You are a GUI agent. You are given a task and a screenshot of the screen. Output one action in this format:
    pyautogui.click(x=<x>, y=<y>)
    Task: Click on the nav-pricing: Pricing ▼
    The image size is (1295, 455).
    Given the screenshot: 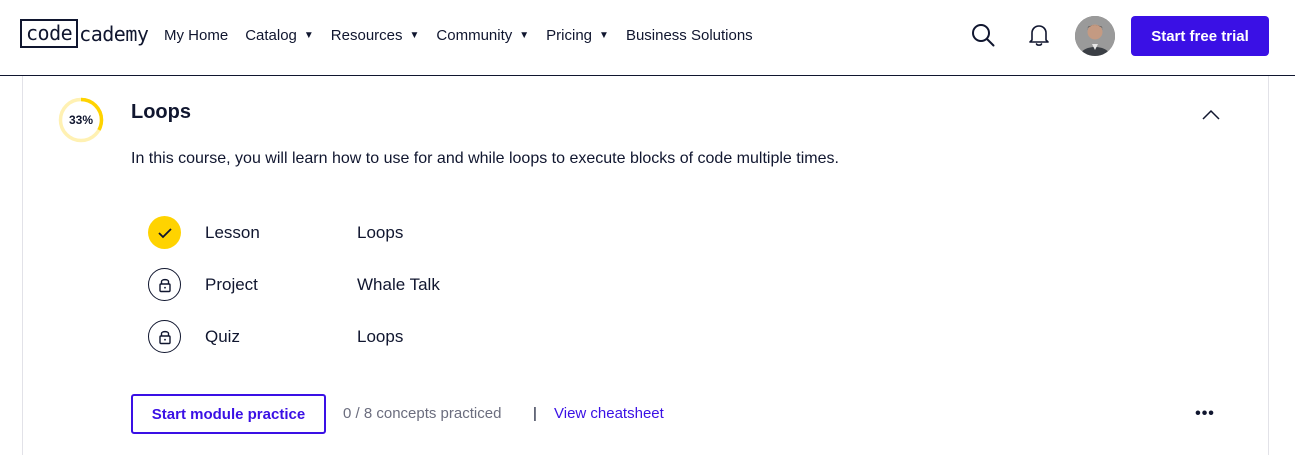 What is the action you would take?
    pyautogui.click(x=577, y=35)
    